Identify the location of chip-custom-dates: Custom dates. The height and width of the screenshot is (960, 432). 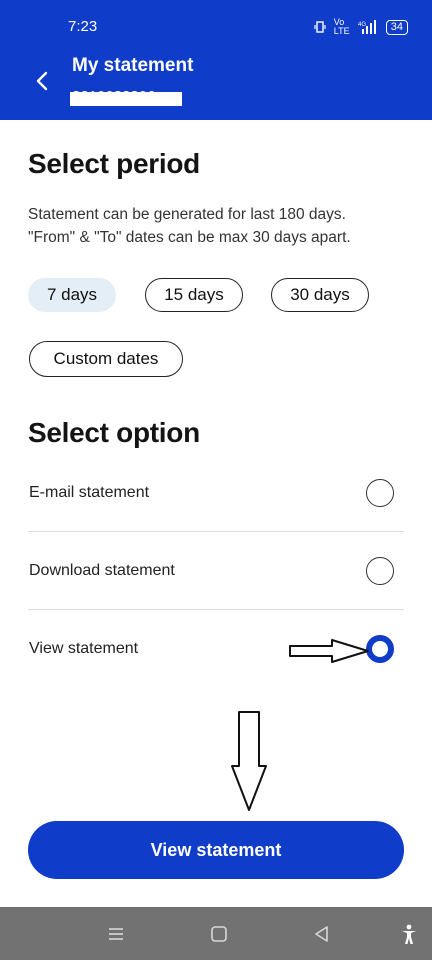
(106, 359).